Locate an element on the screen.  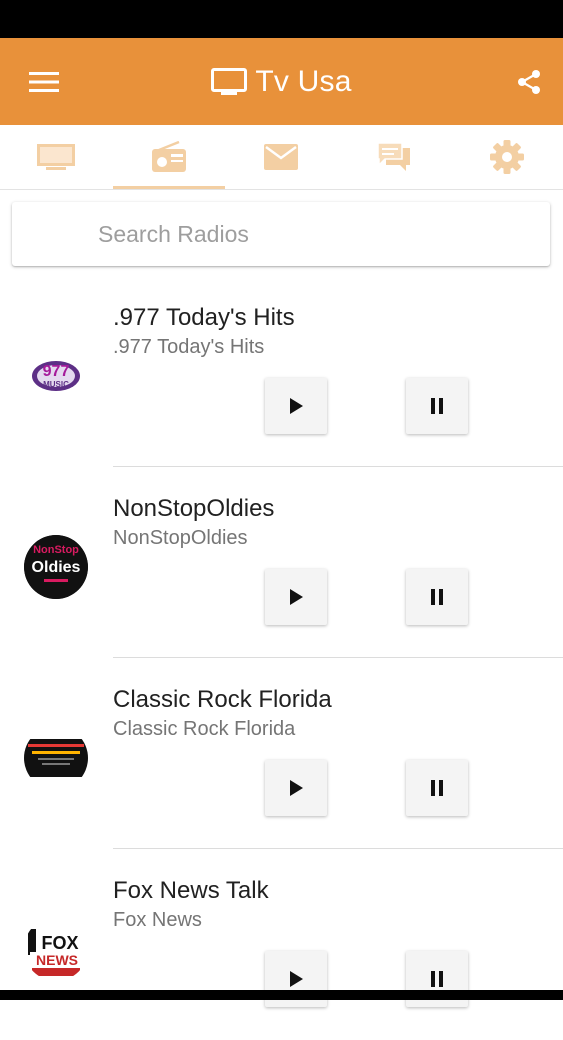
radio-logo-classic-rock-florida is located at coordinates (56, 758).